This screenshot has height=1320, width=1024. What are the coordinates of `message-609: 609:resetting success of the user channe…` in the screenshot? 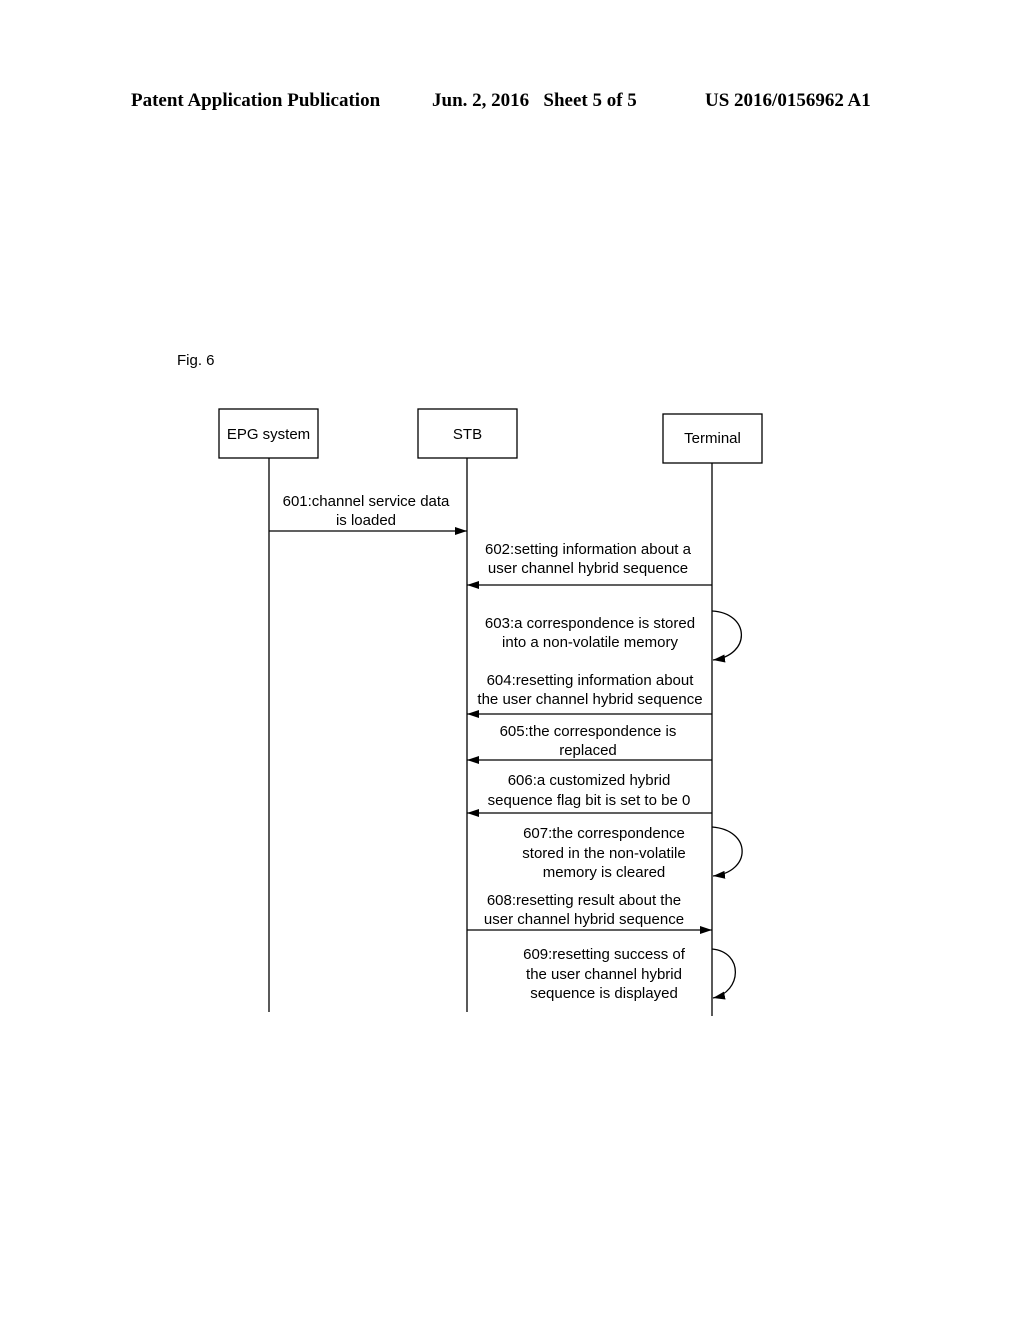 It's located at (629, 974).